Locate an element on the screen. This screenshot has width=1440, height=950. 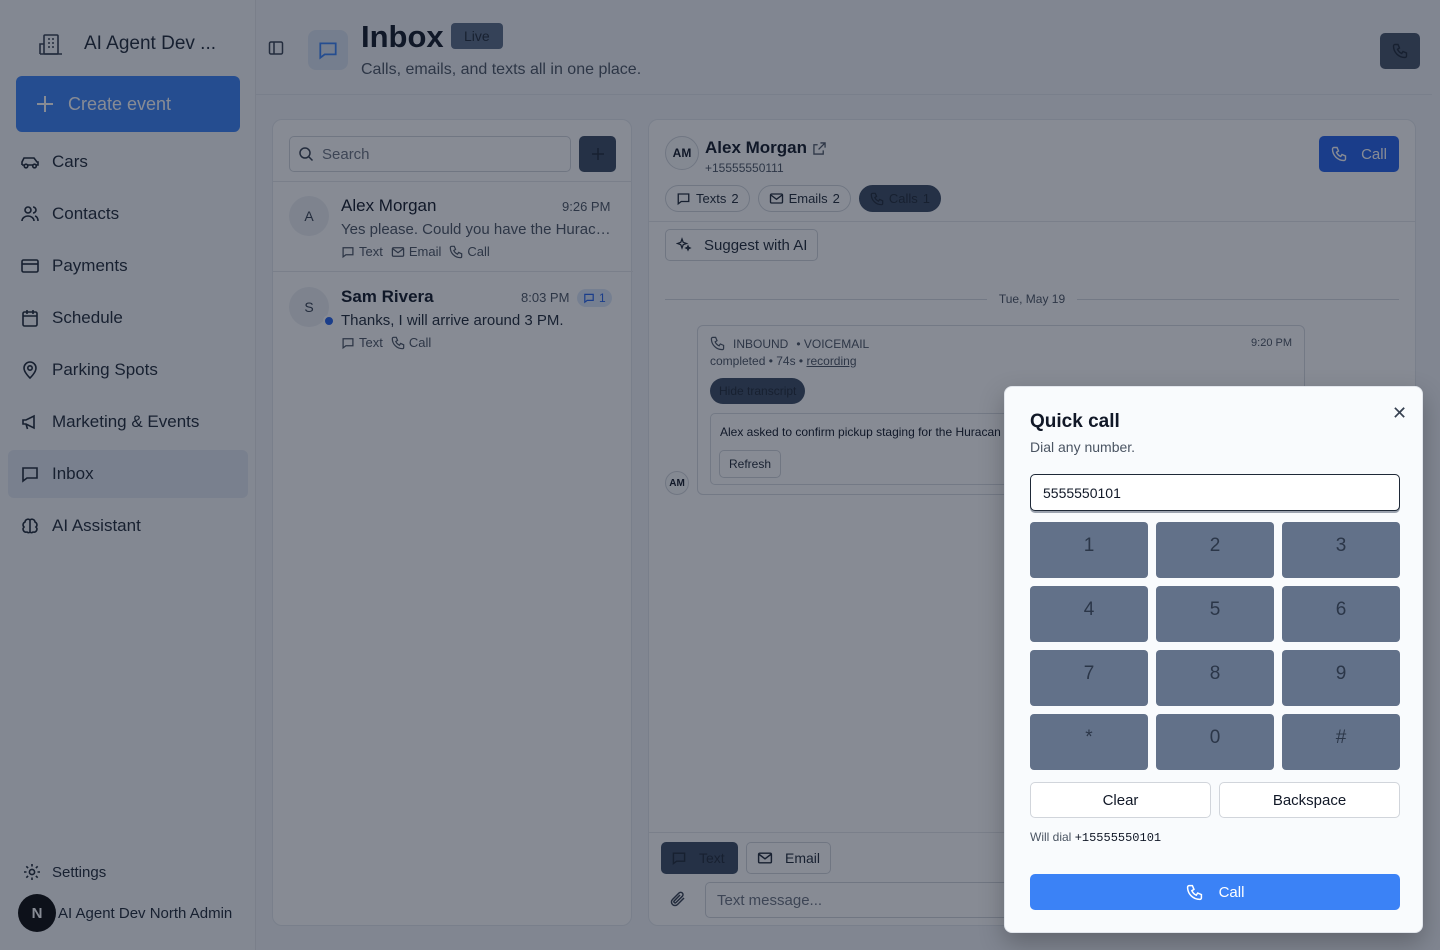
key-star: * is located at coordinates (1089, 742).